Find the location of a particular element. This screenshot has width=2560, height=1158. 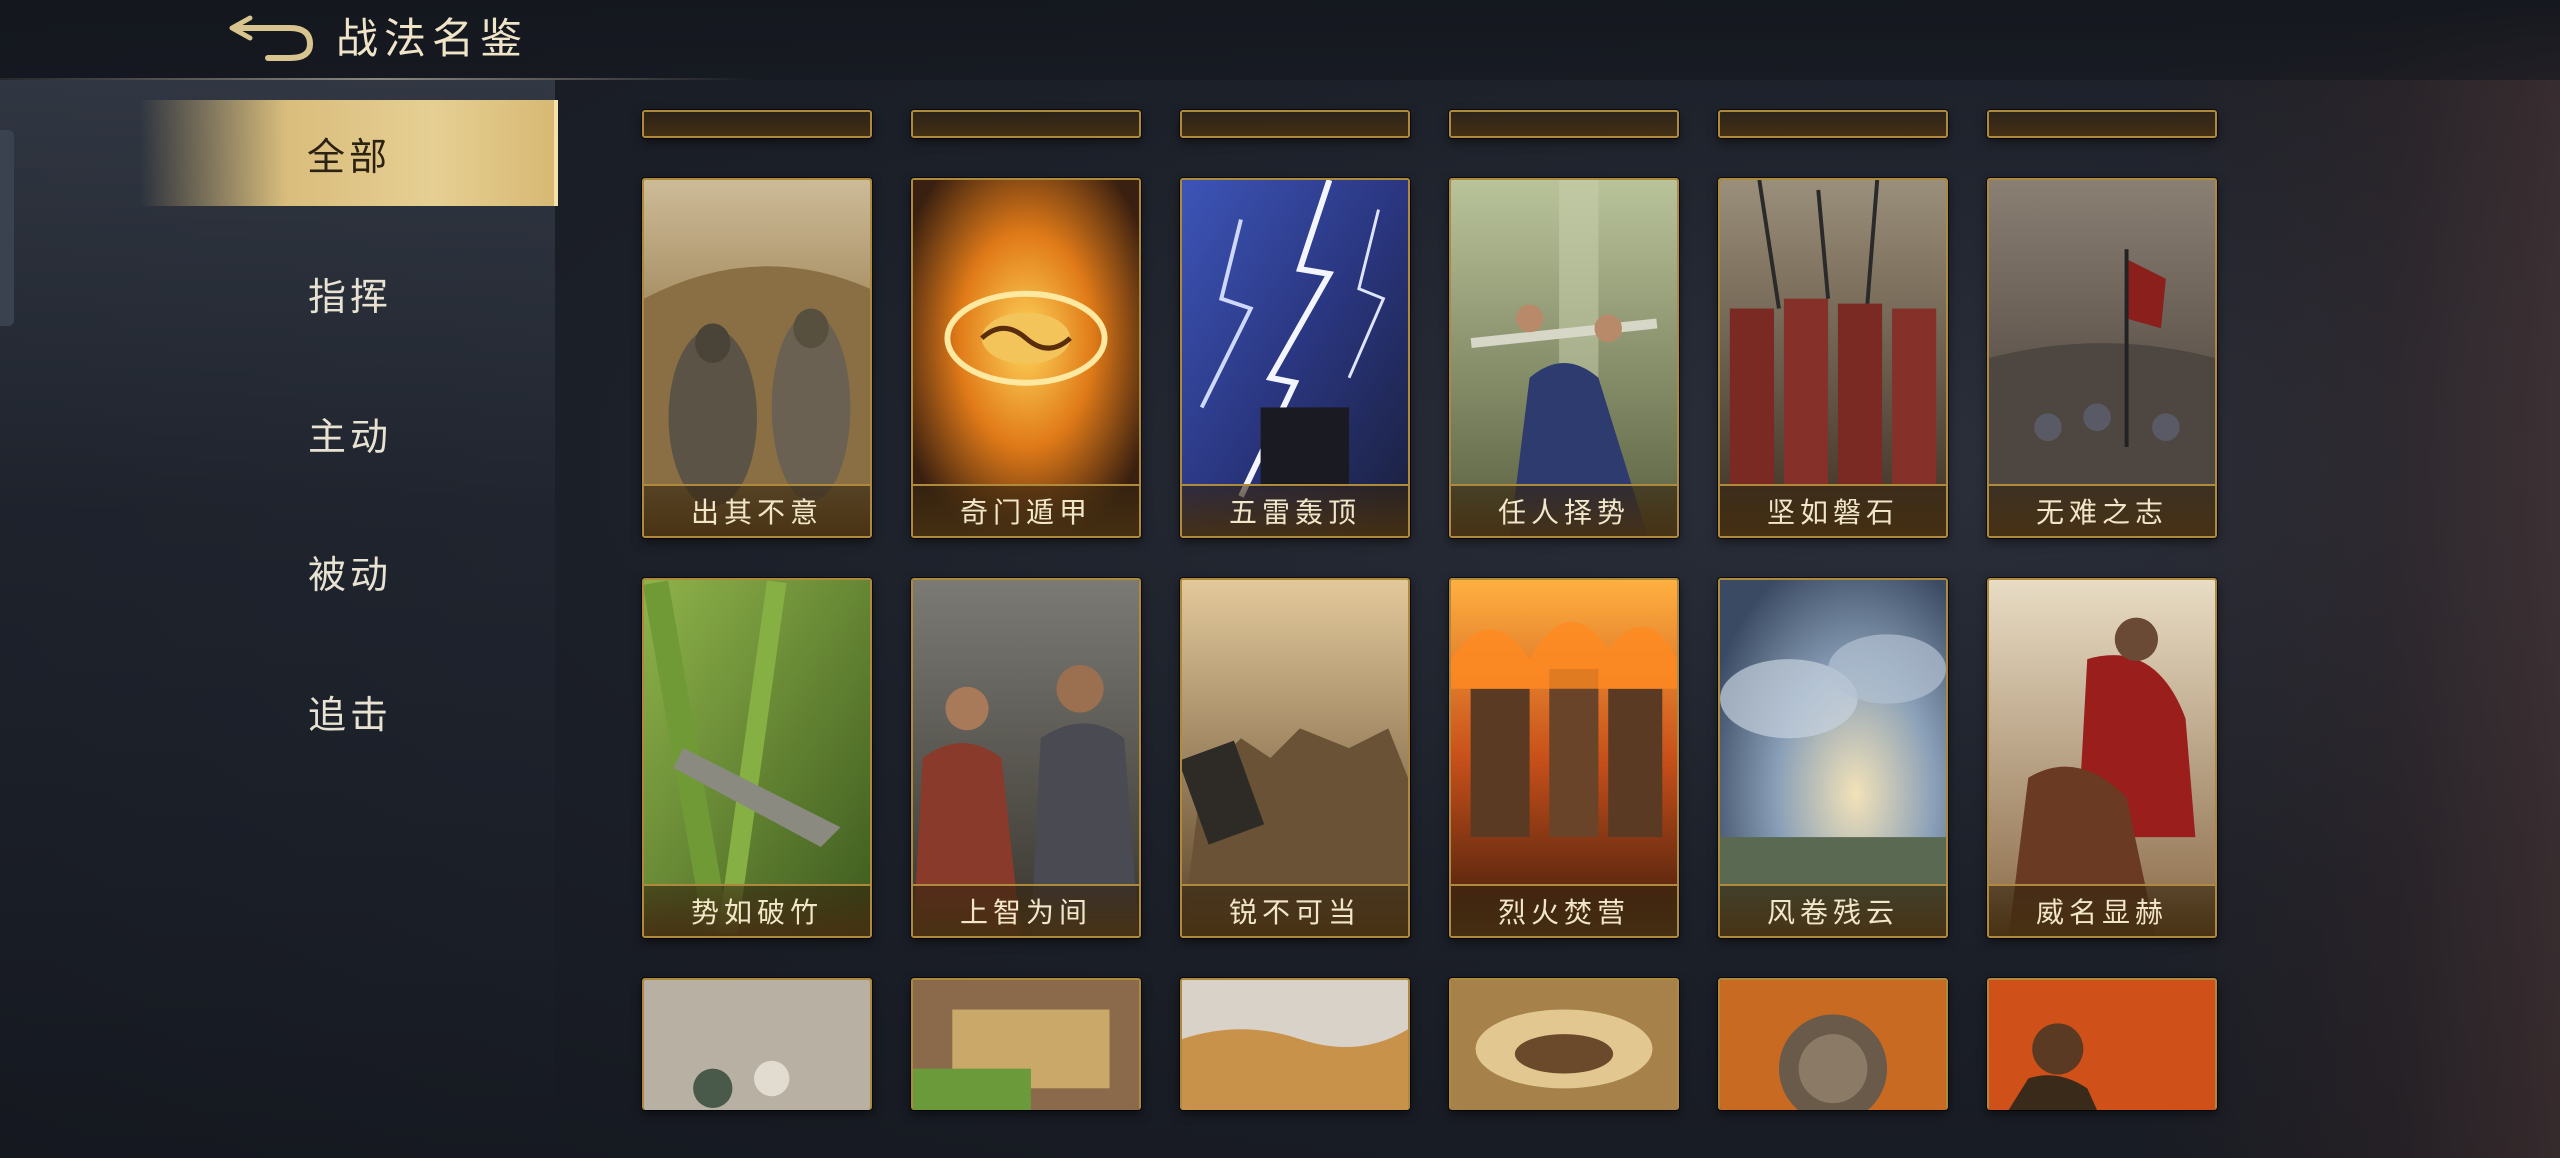

landscape-art is located at coordinates (1295, 1045).